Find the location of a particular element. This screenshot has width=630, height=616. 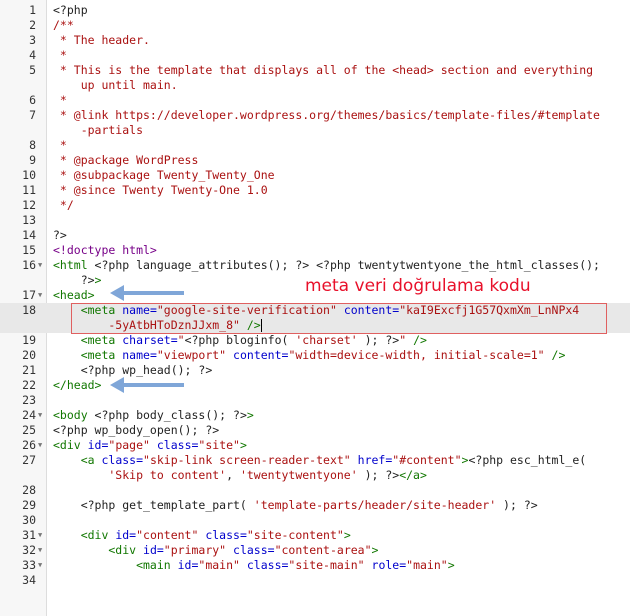

code-token: </a> is located at coordinates (413, 475).